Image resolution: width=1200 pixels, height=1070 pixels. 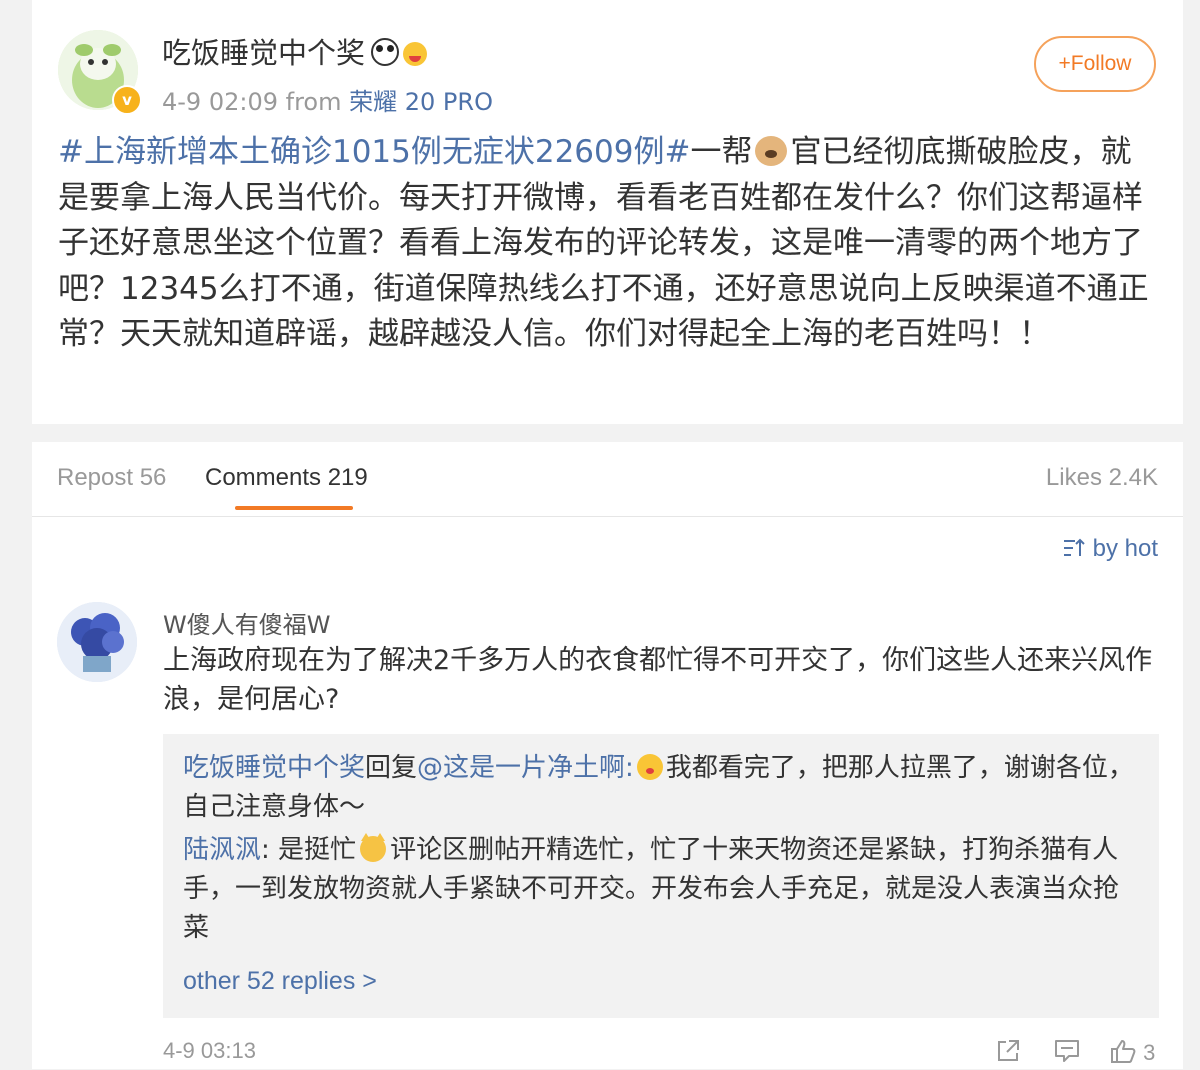 What do you see at coordinates (1095, 64) in the screenshot?
I see `follow-button: +Follow` at bounding box center [1095, 64].